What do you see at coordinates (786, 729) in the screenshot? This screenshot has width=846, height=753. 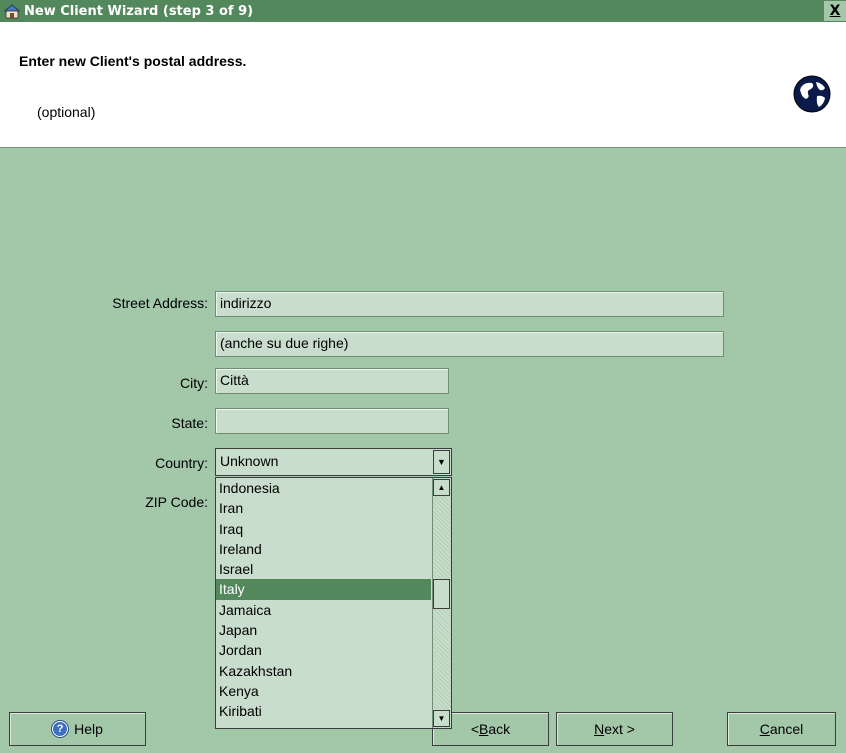 I see `cancel-button-label: ancel` at bounding box center [786, 729].